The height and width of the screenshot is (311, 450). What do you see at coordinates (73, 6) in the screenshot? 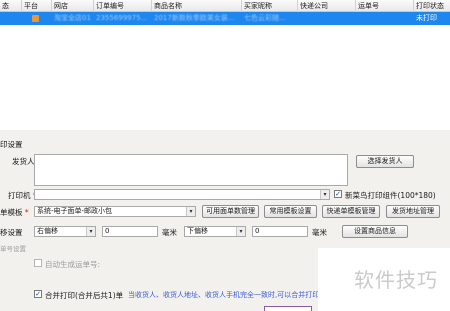
I see `column-header-shop: 网店` at bounding box center [73, 6].